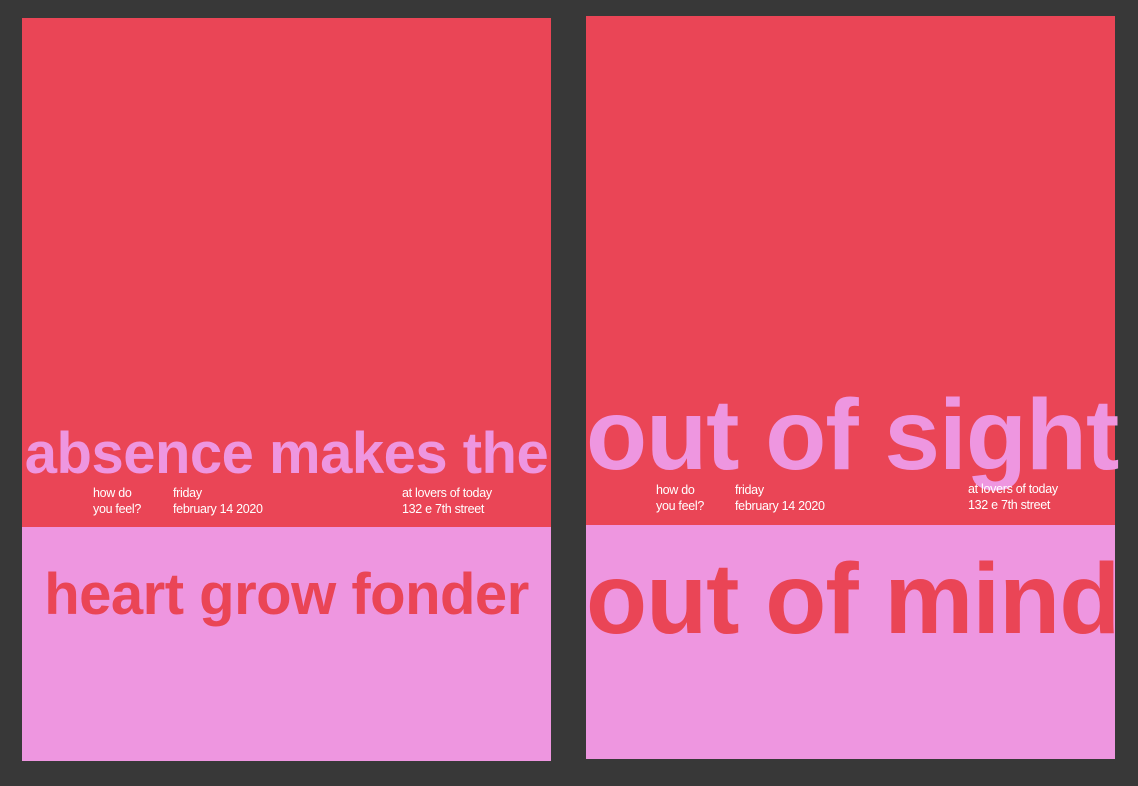 The image size is (1138, 786). What do you see at coordinates (286, 453) in the screenshot?
I see `headline-top: absence makes the` at bounding box center [286, 453].